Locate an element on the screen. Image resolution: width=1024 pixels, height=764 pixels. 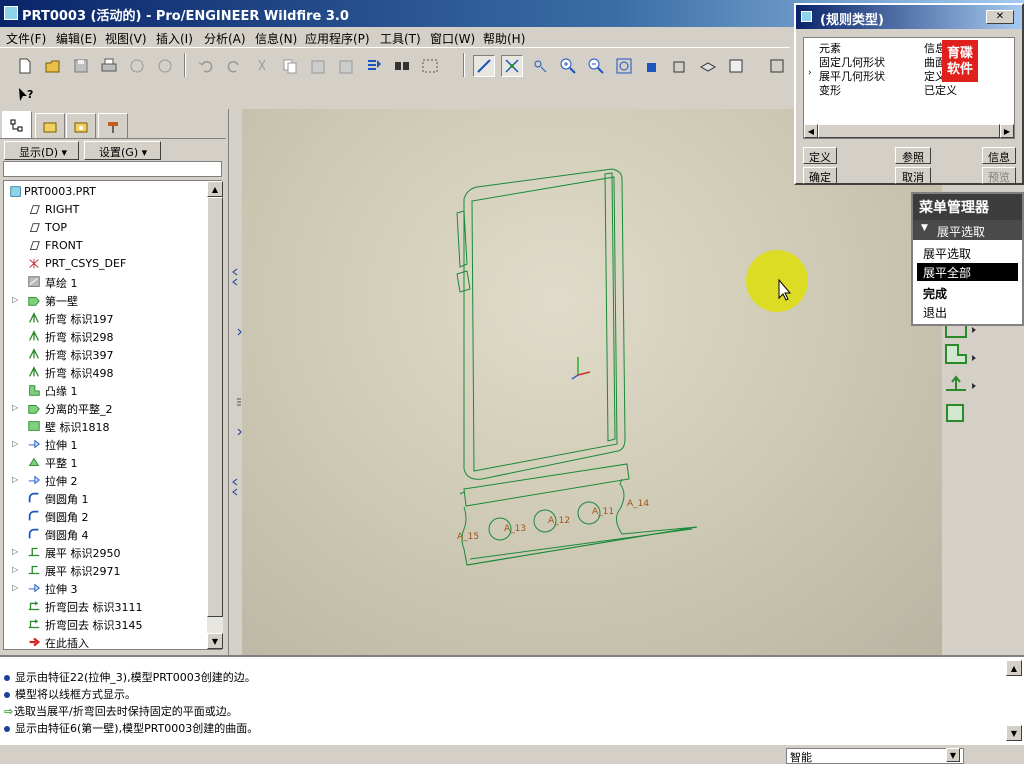
tree-item: 倒圆角 2 is located at coordinates (106, 516).